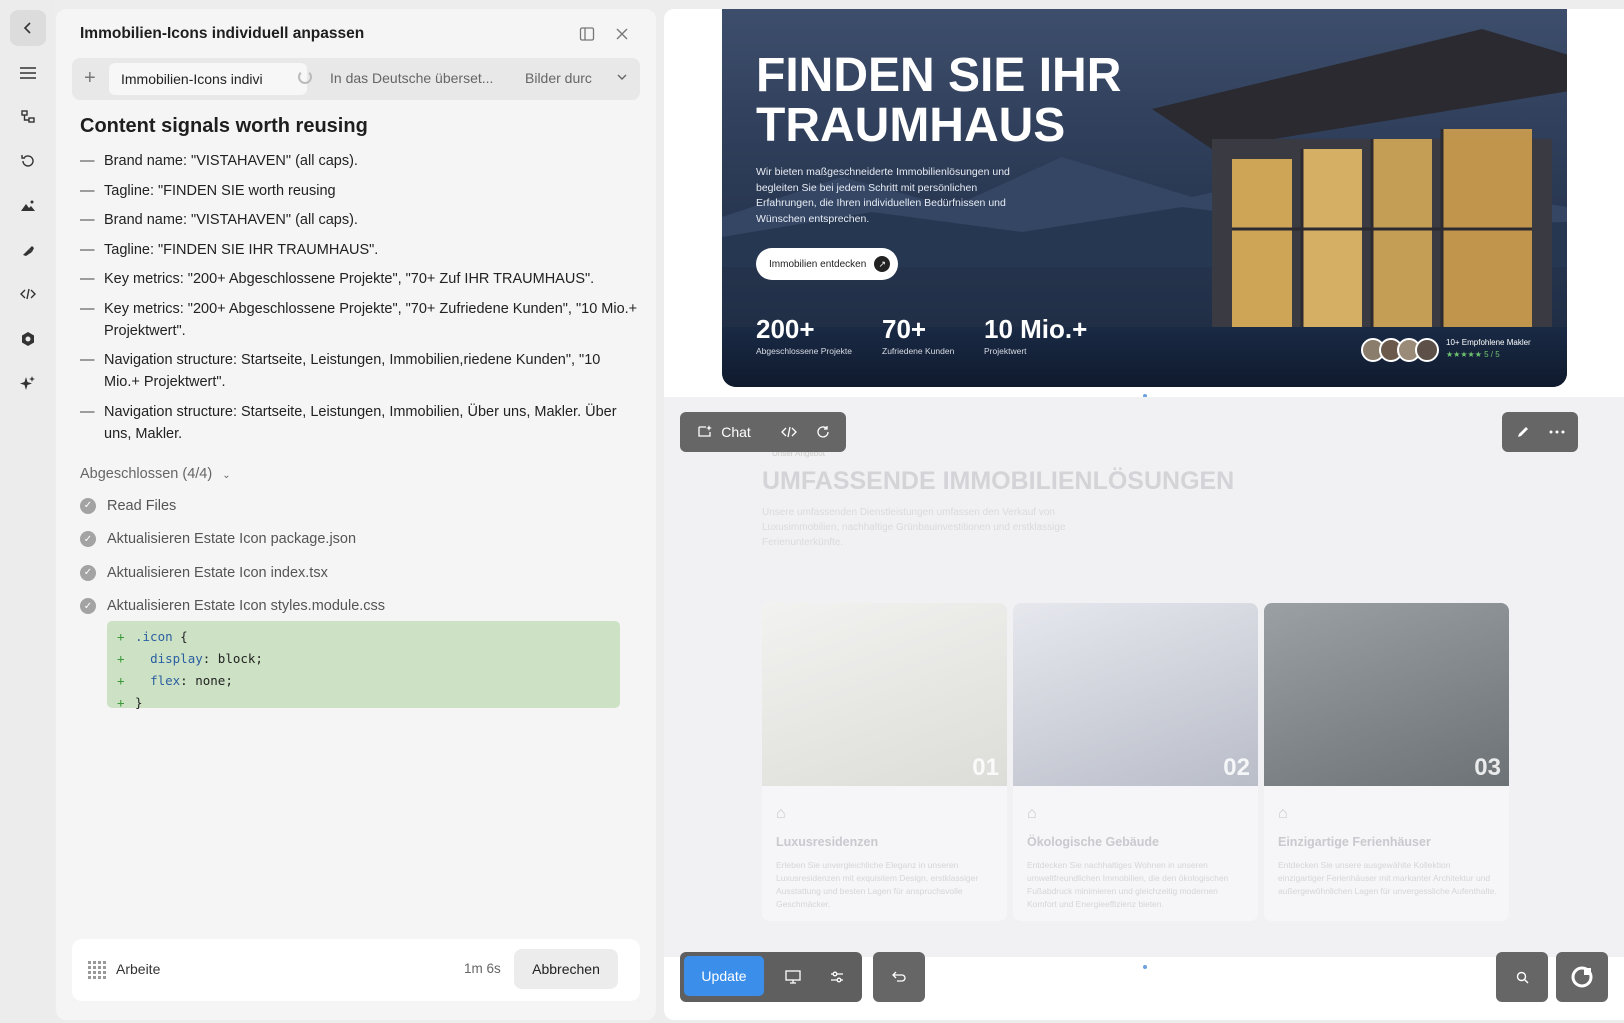 The width and height of the screenshot is (1624, 1023). What do you see at coordinates (154, 636) in the screenshot?
I see `code-selector: .icon` at bounding box center [154, 636].